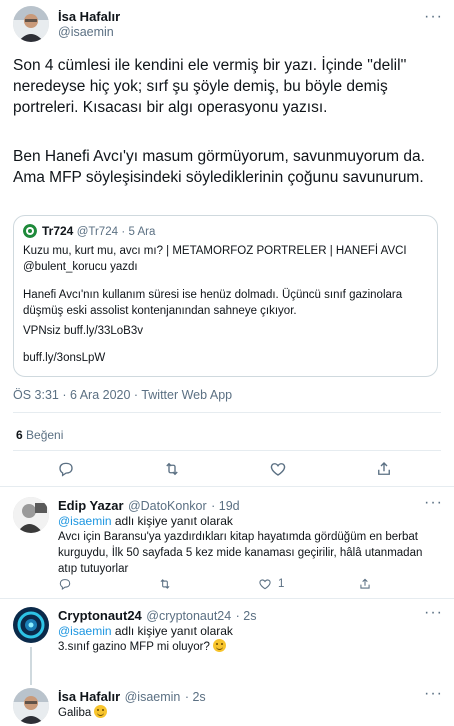 This screenshot has height=726, width=454. I want to click on likes-count: 6, so click(19, 435).